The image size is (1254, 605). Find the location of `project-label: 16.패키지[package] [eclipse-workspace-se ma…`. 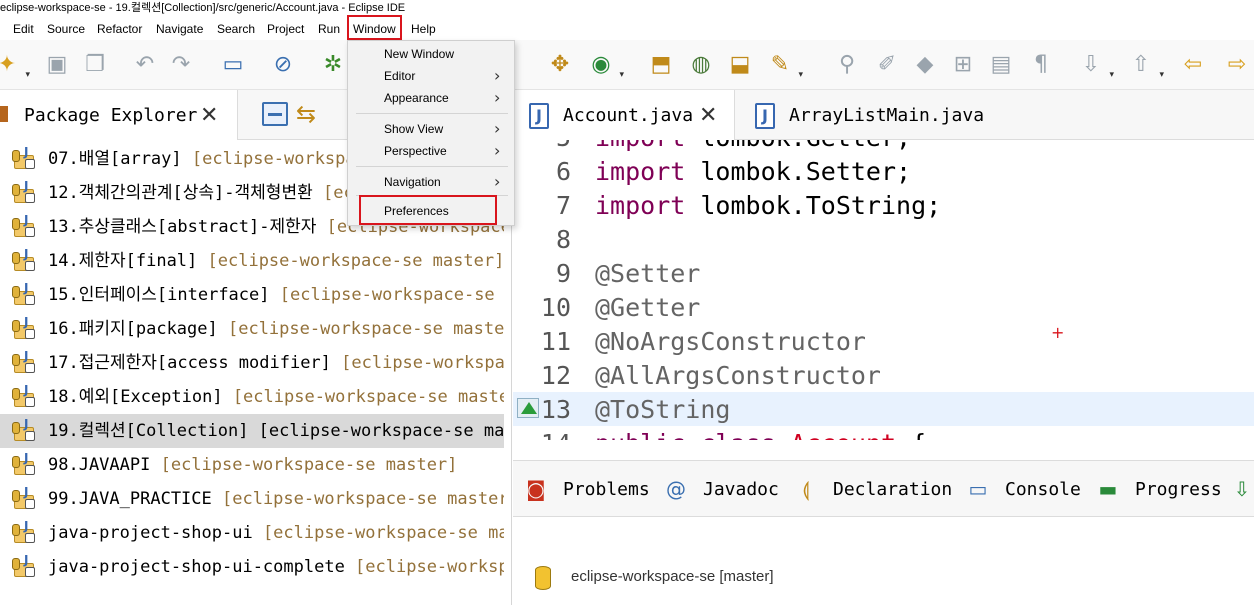

project-label: 16.패키지[package] [eclipse-workspace-se ma… is located at coordinates (276, 329).